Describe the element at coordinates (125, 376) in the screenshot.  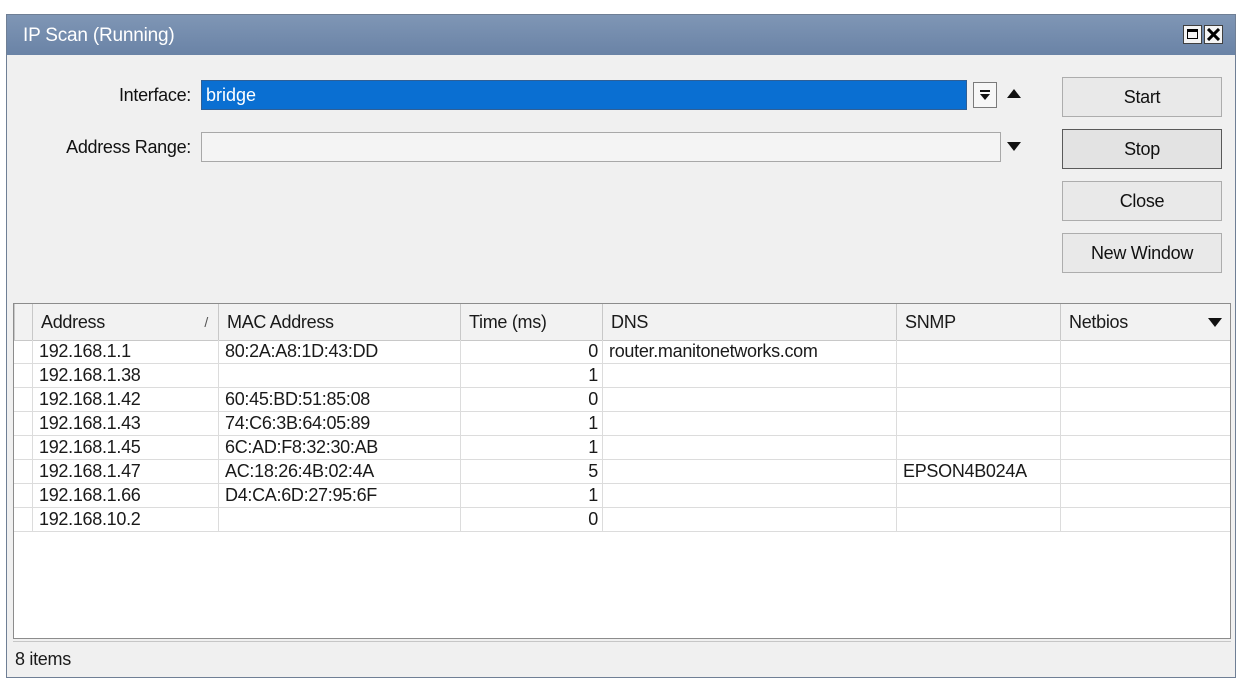
I see `cell-address: 192.168.1.38` at that location.